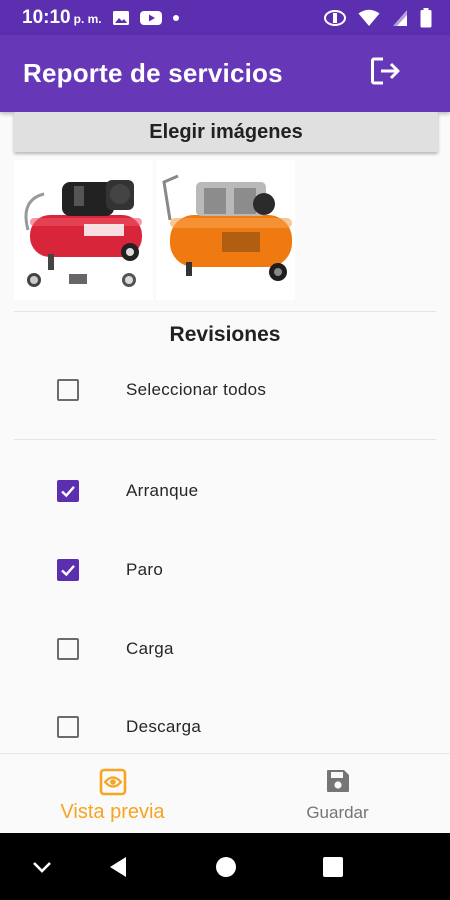 This screenshot has height=900, width=450. I want to click on app-bar: Reporte de servicios, so click(225, 73).